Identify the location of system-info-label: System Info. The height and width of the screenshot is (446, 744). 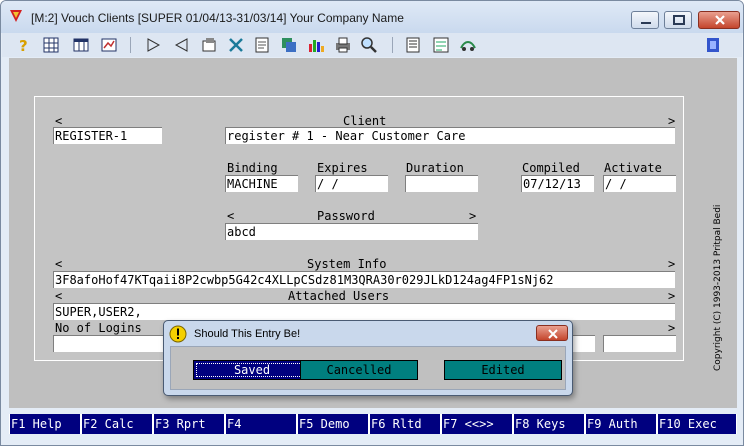
(347, 264).